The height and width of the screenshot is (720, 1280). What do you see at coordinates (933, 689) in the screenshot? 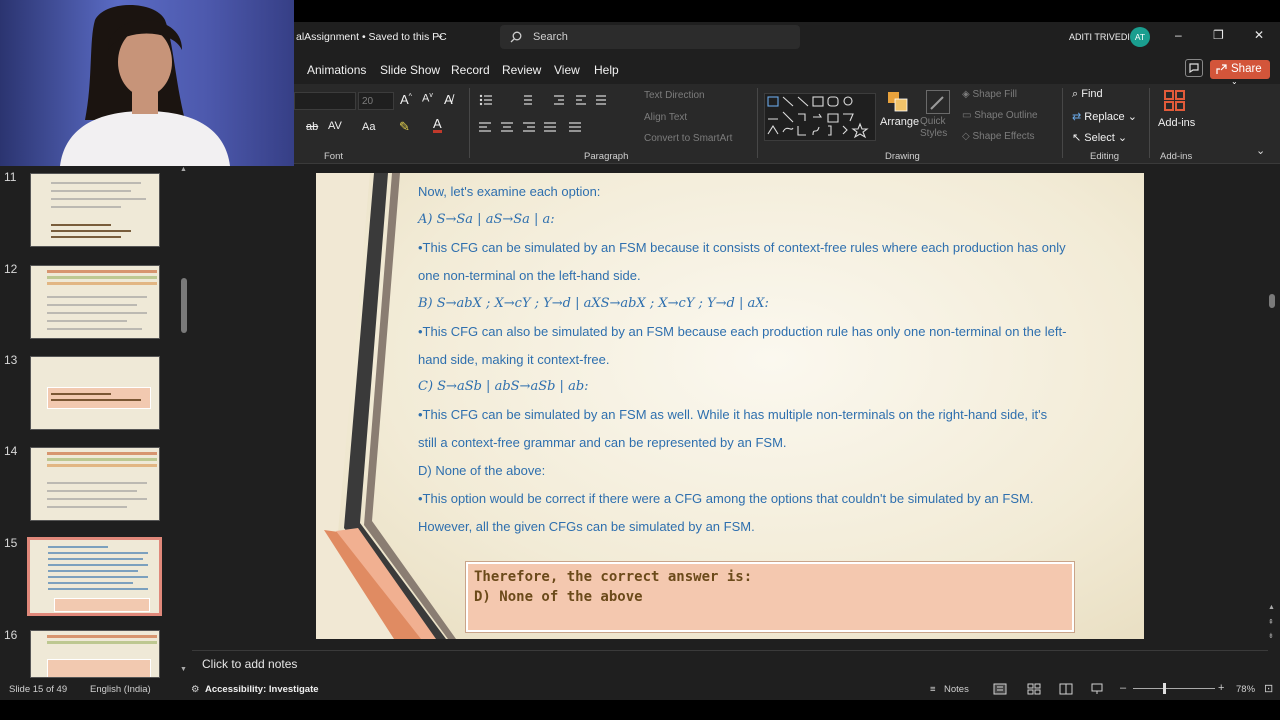
I see `notes-icon: ≡` at bounding box center [933, 689].